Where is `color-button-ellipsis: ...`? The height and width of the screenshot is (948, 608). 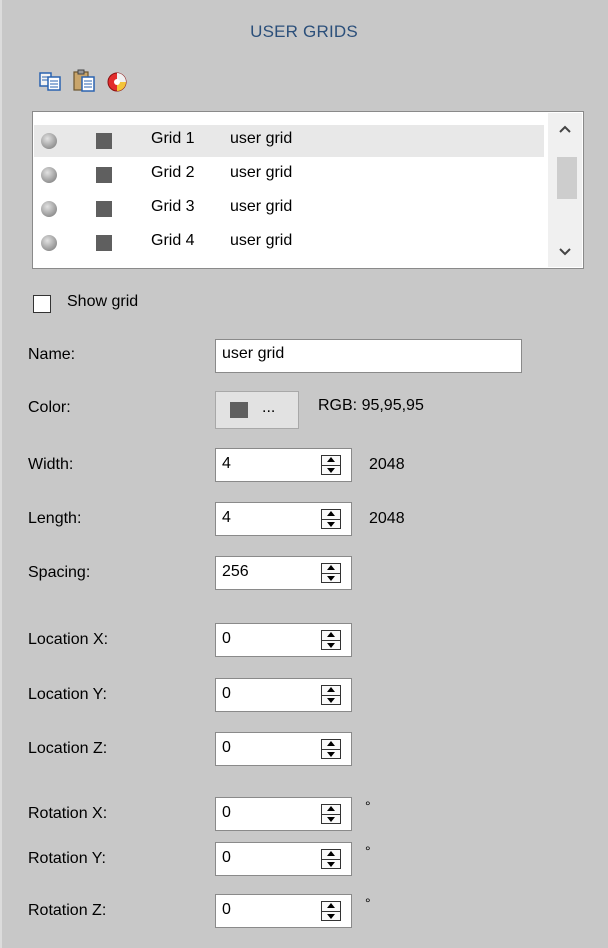 color-button-ellipsis: ... is located at coordinates (269, 407).